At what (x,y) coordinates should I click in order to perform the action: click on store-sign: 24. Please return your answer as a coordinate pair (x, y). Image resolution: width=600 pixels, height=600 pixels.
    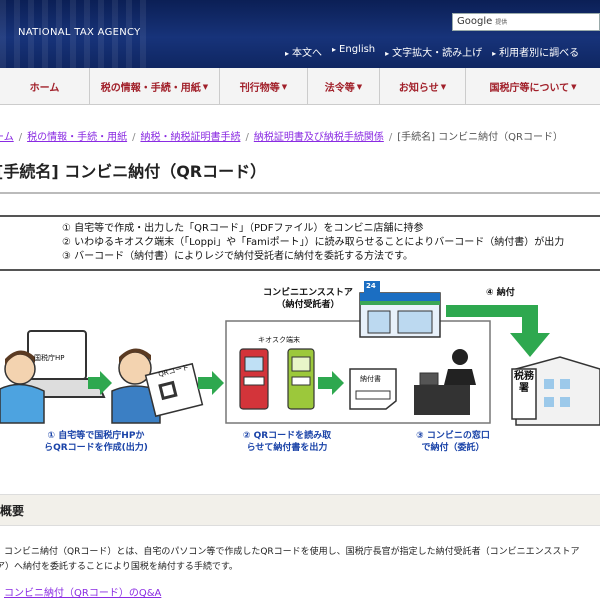
    Looking at the image, I should click on (371, 286).